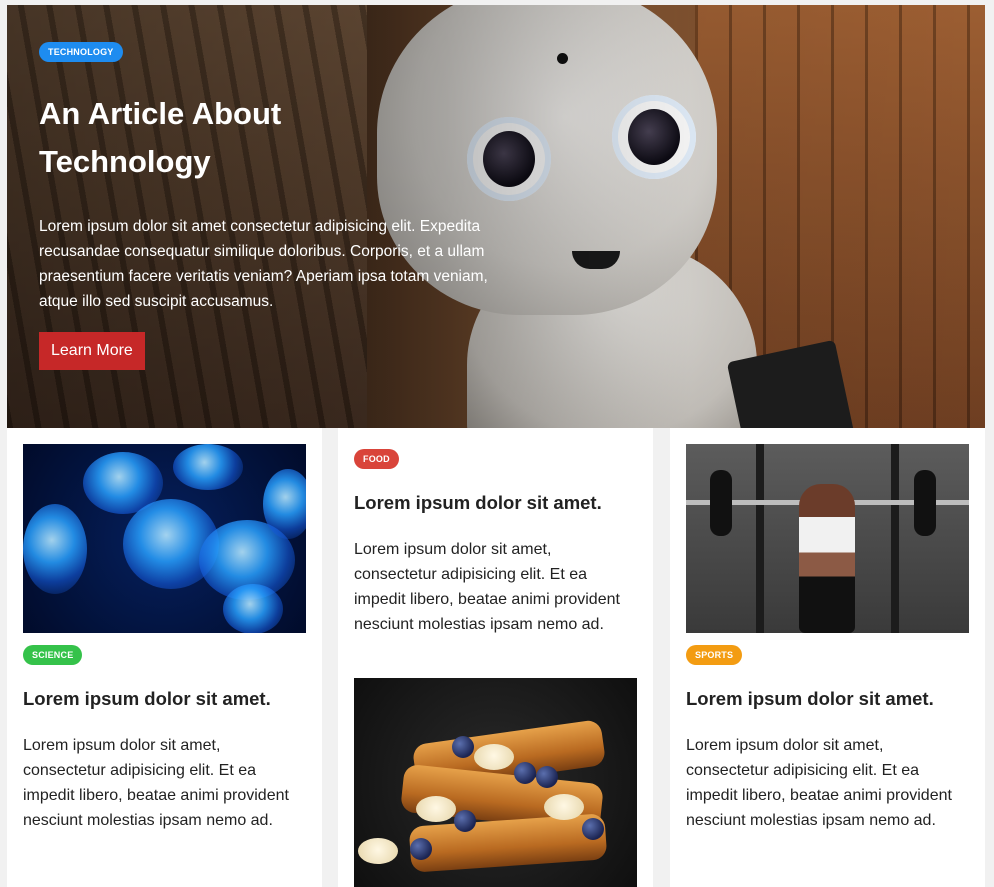  I want to click on category-badge: FOOD, so click(376, 459).